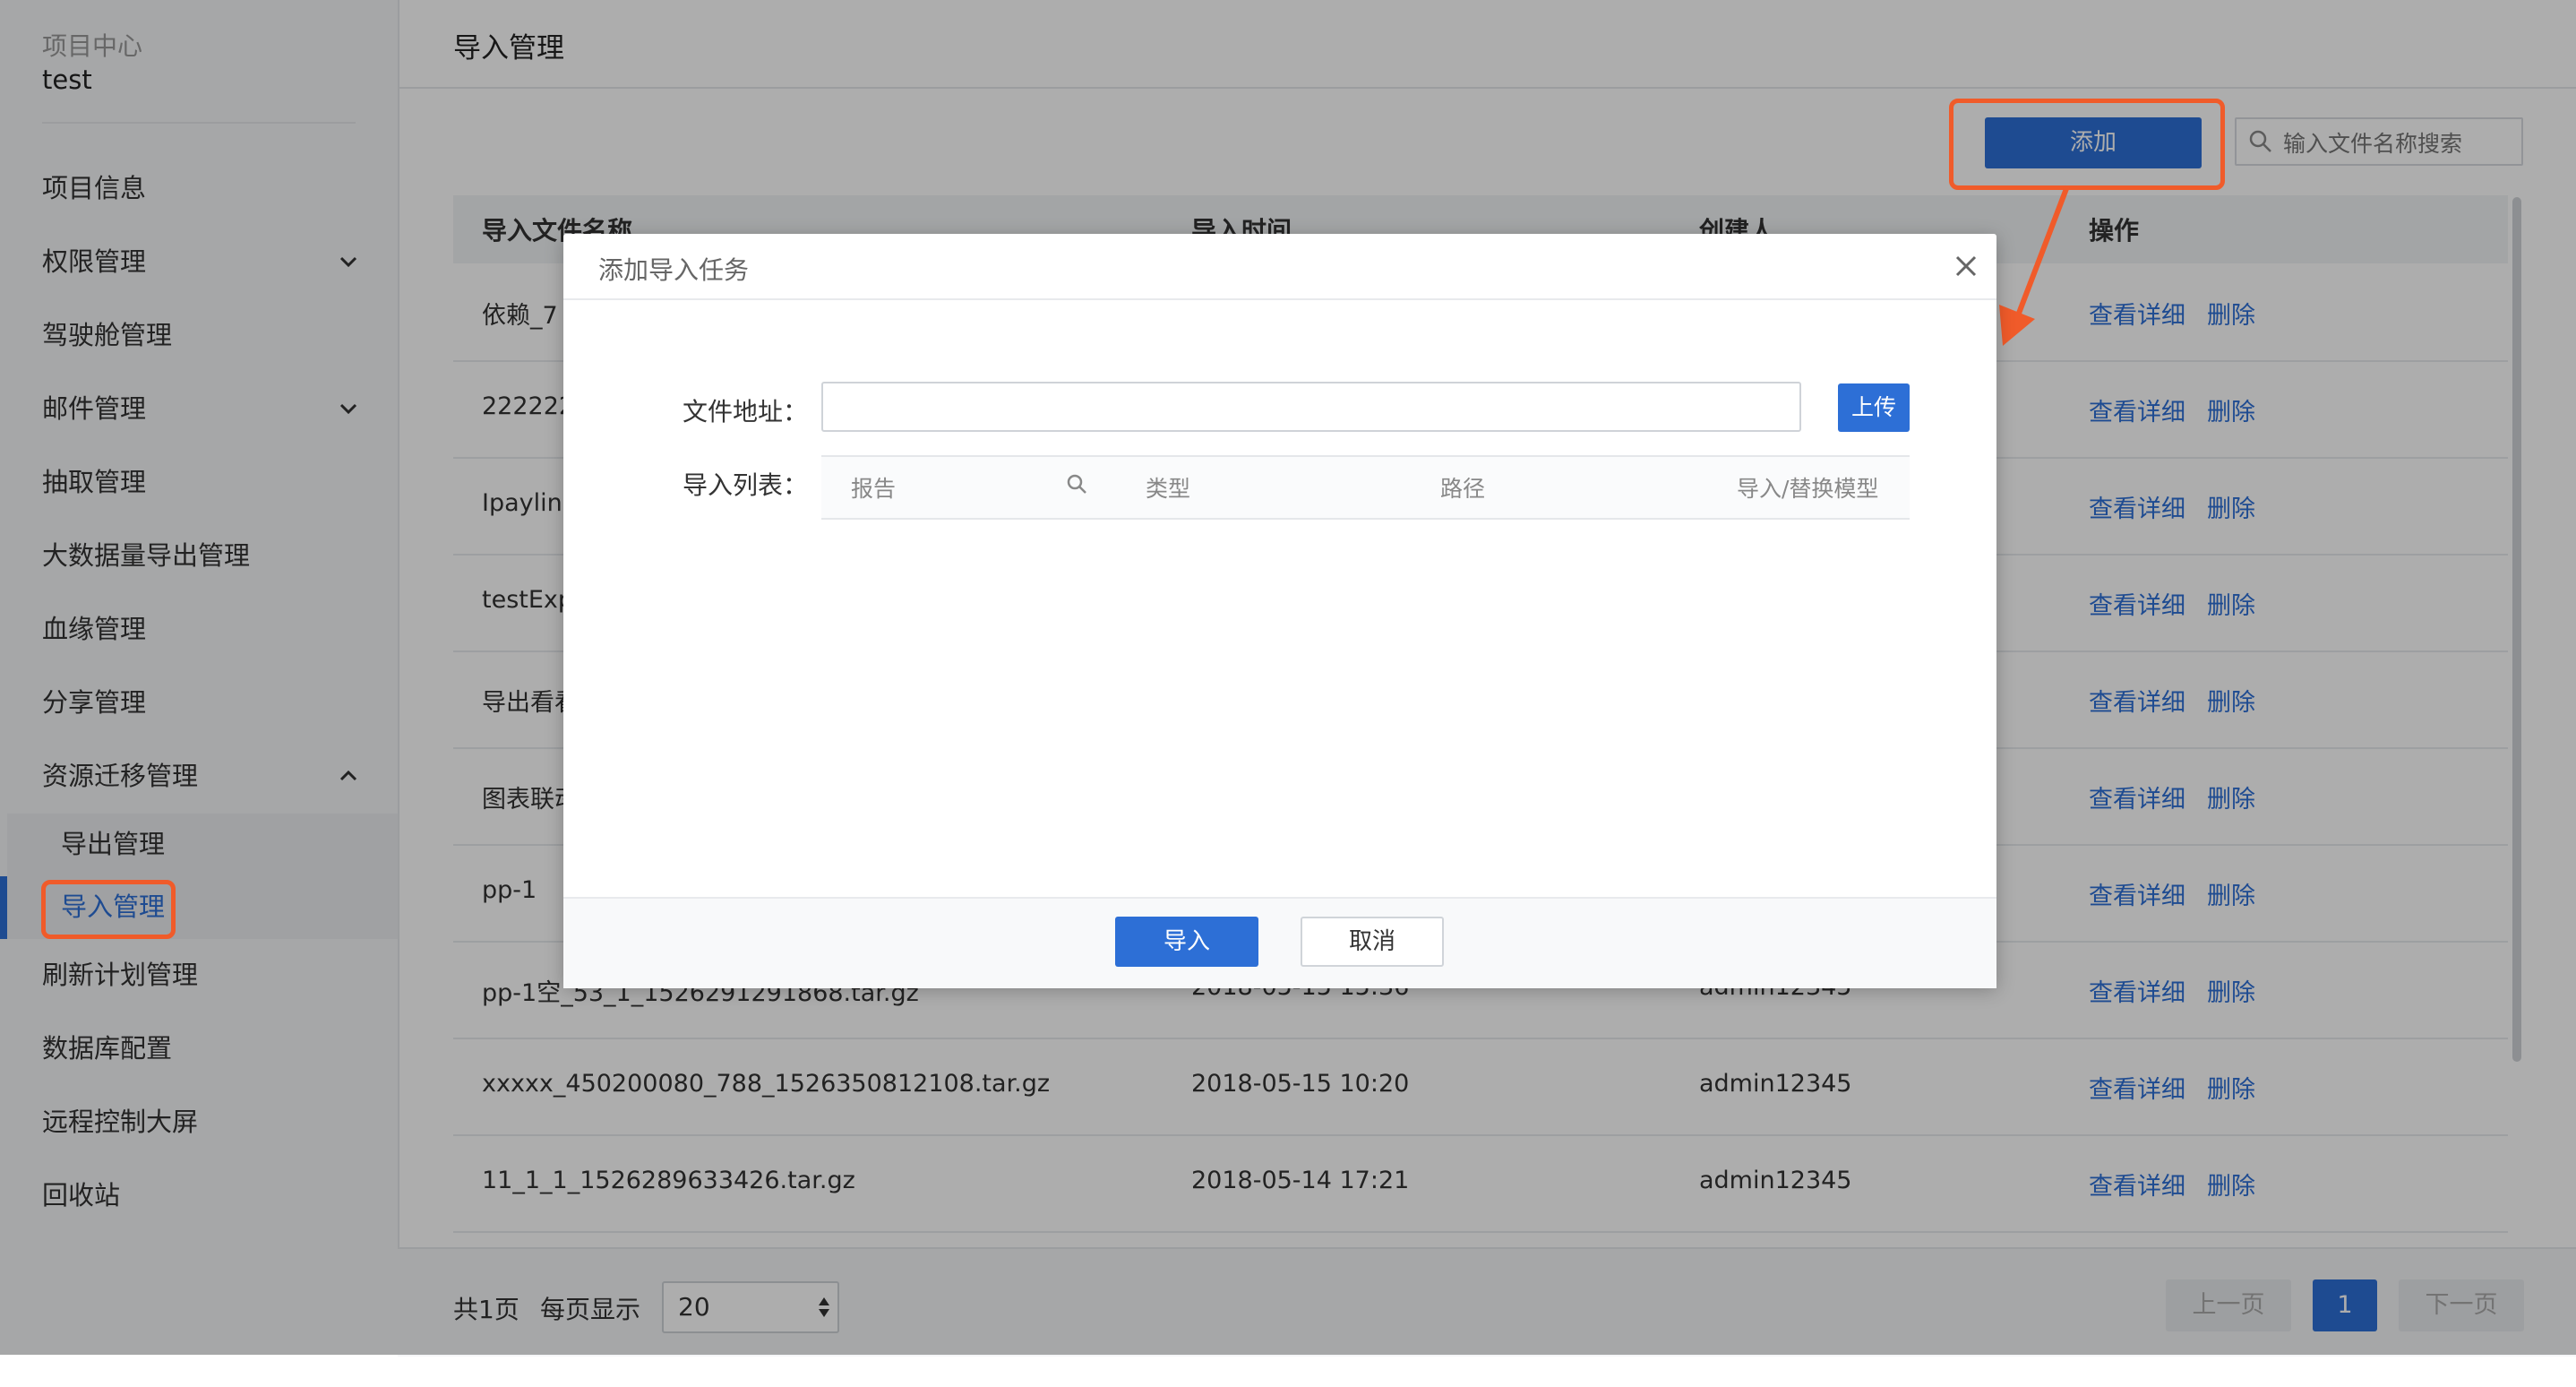 Image resolution: width=2576 pixels, height=1387 pixels. What do you see at coordinates (1808, 489) in the screenshot?
I see `list-col-model: 导入/替换模型` at bounding box center [1808, 489].